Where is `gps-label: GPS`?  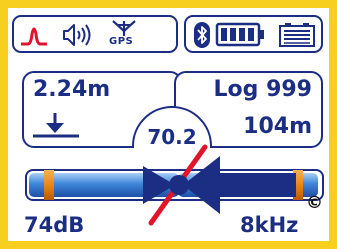
gps-label: GPS is located at coordinates (121, 41).